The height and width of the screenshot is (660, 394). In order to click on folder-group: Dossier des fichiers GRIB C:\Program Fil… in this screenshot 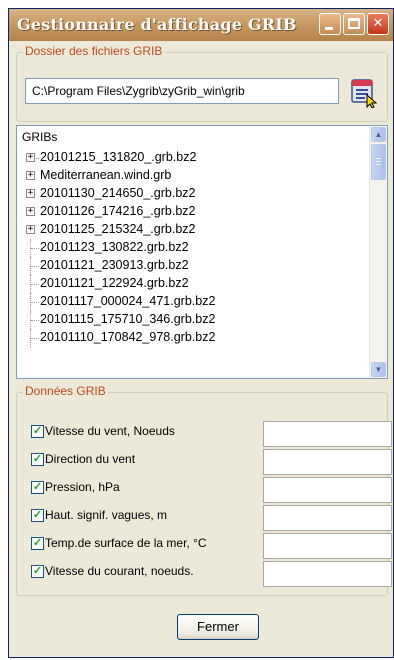, I will do `click(202, 83)`.